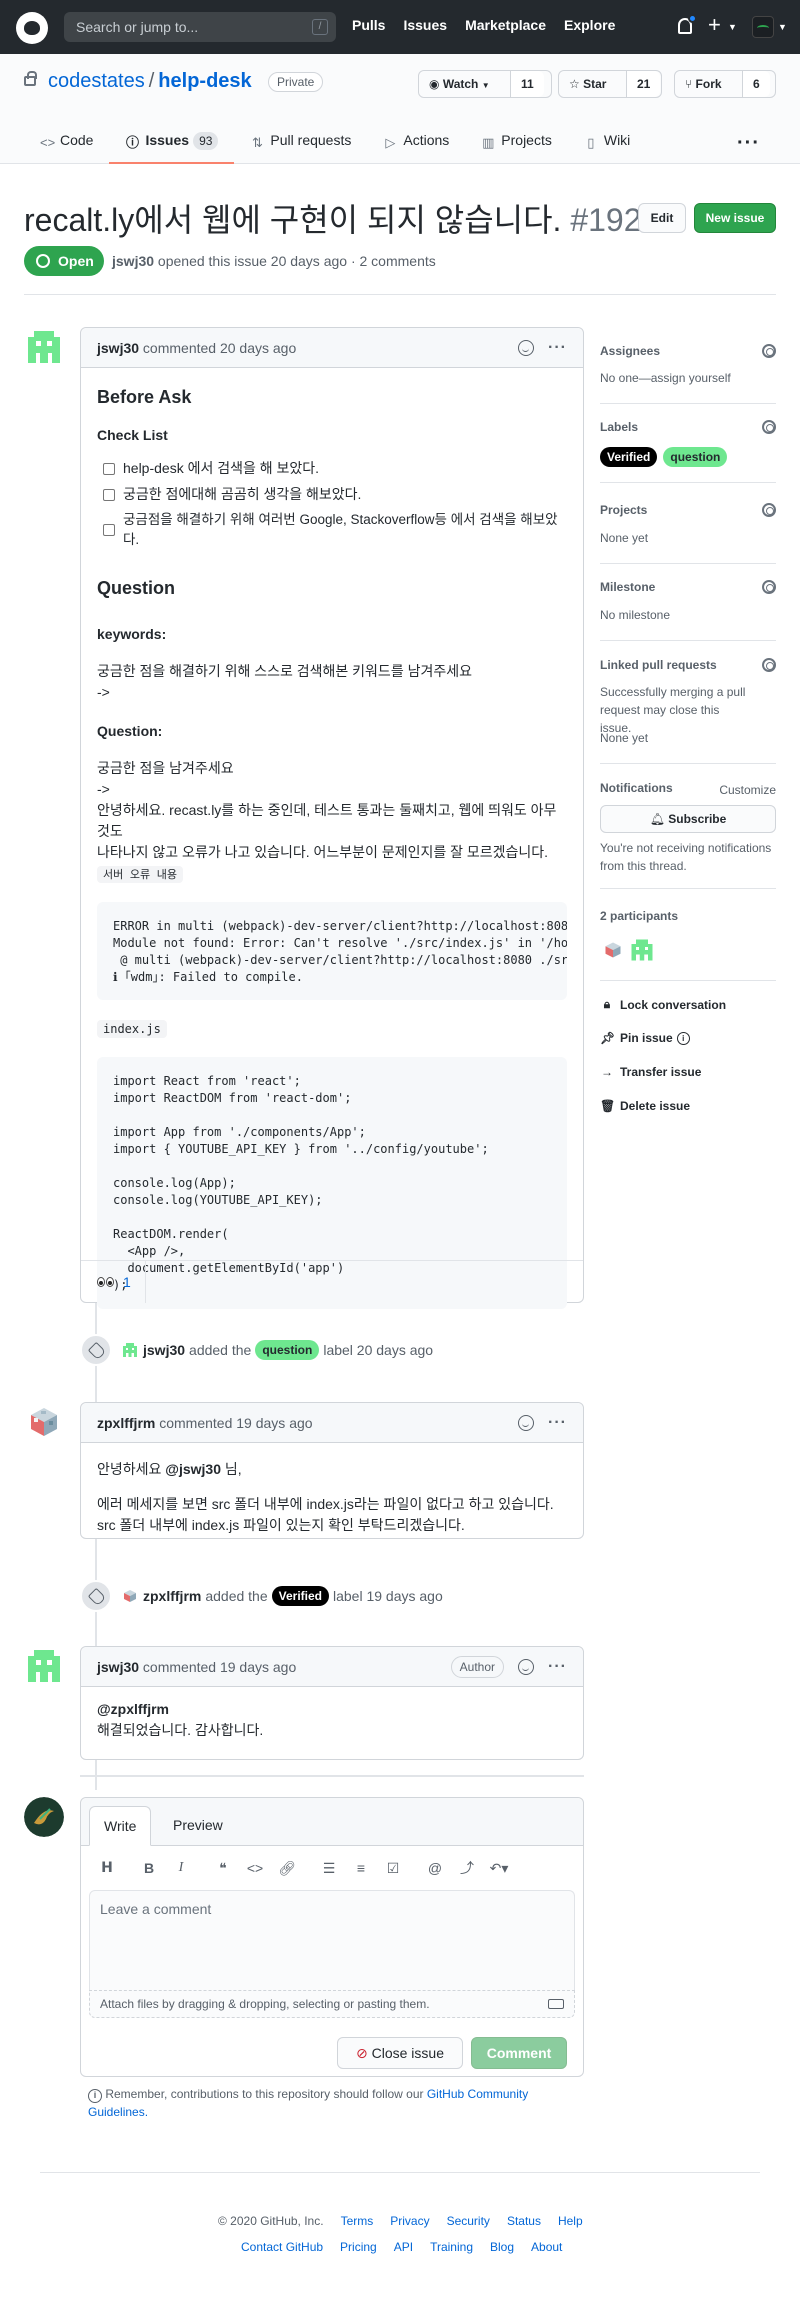 This screenshot has height=2313, width=800. I want to click on assign-yourself-link: No one—assign yourself, so click(665, 378).